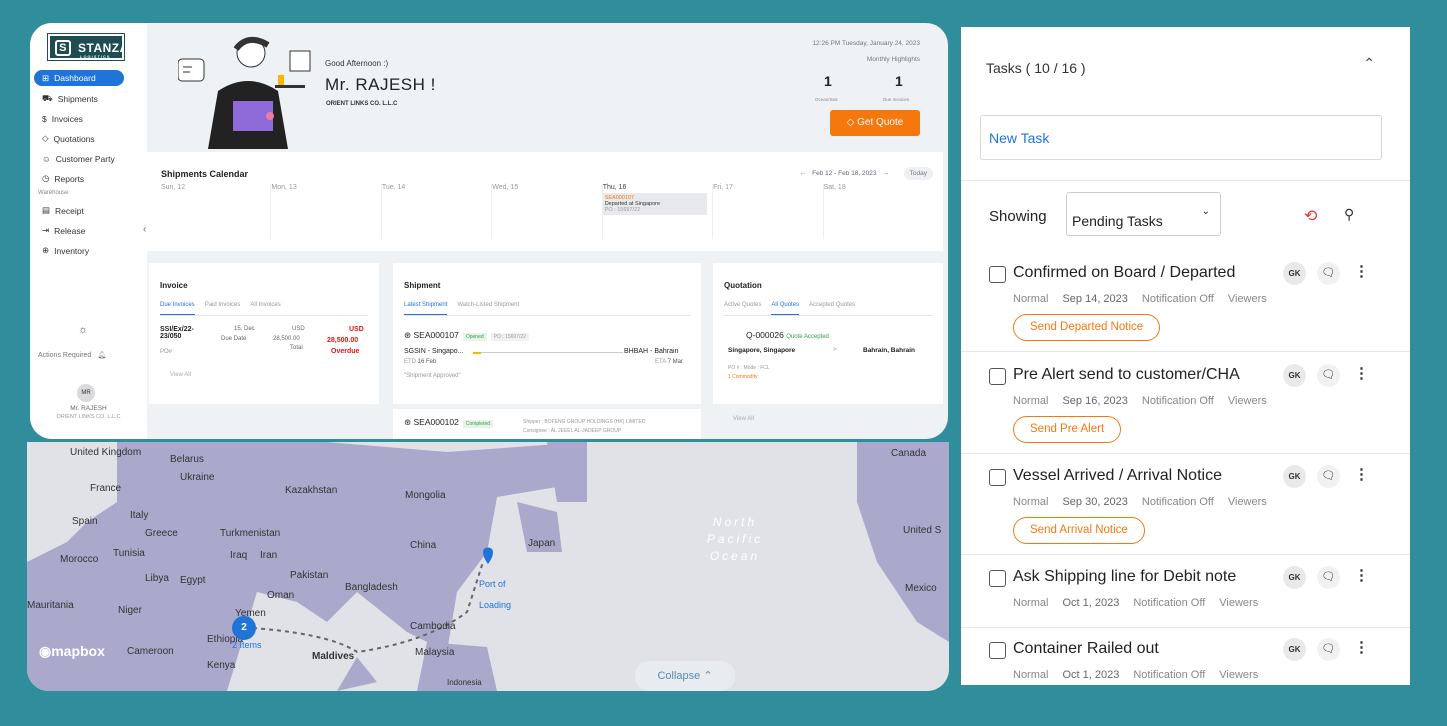  Describe the element at coordinates (742, 308) in the screenshot. I see `tab-active-quotes: Active Quotes` at that location.